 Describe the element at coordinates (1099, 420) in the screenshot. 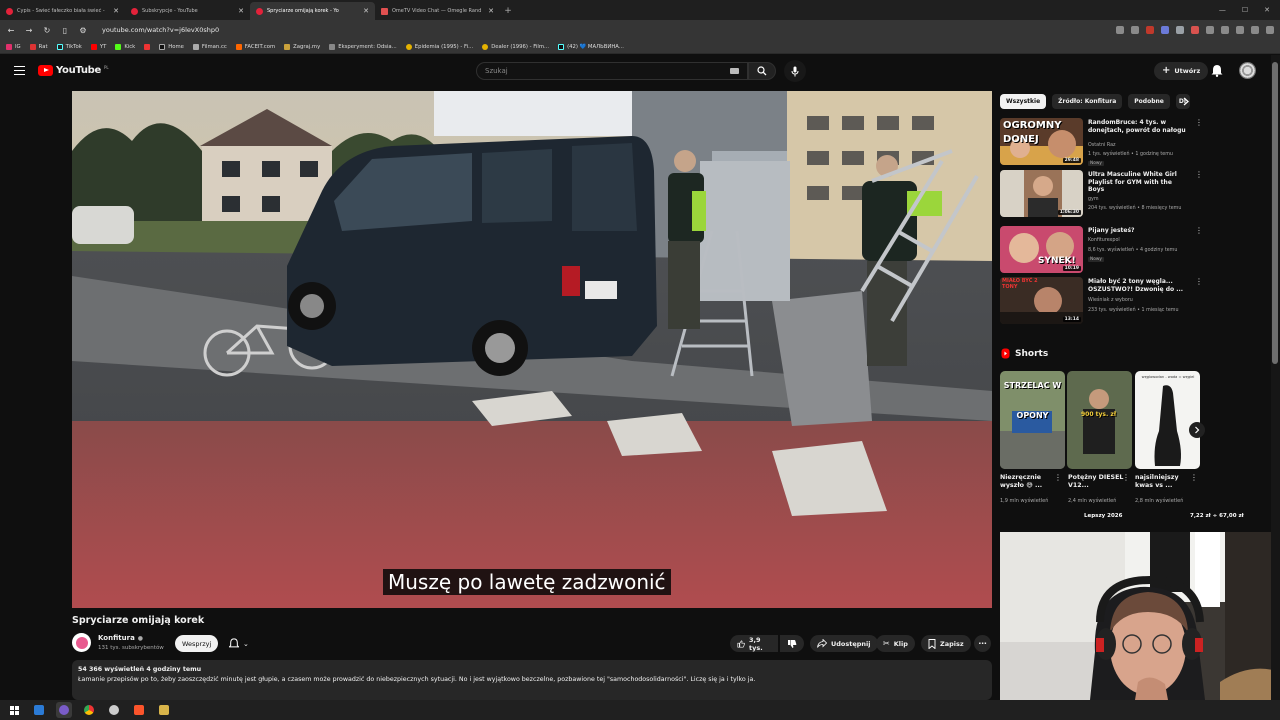

I see `short-thumbnail: 900 tys. zł` at that location.